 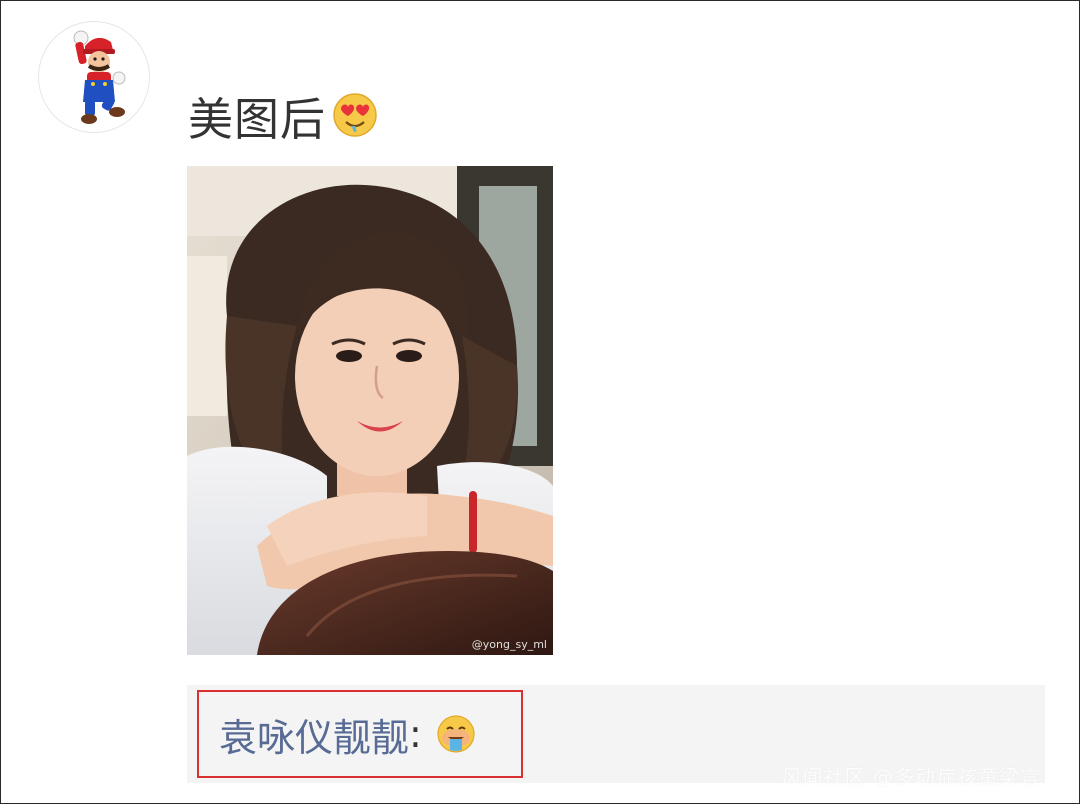 I want to click on post-text: 美图后, so click(x=283, y=116).